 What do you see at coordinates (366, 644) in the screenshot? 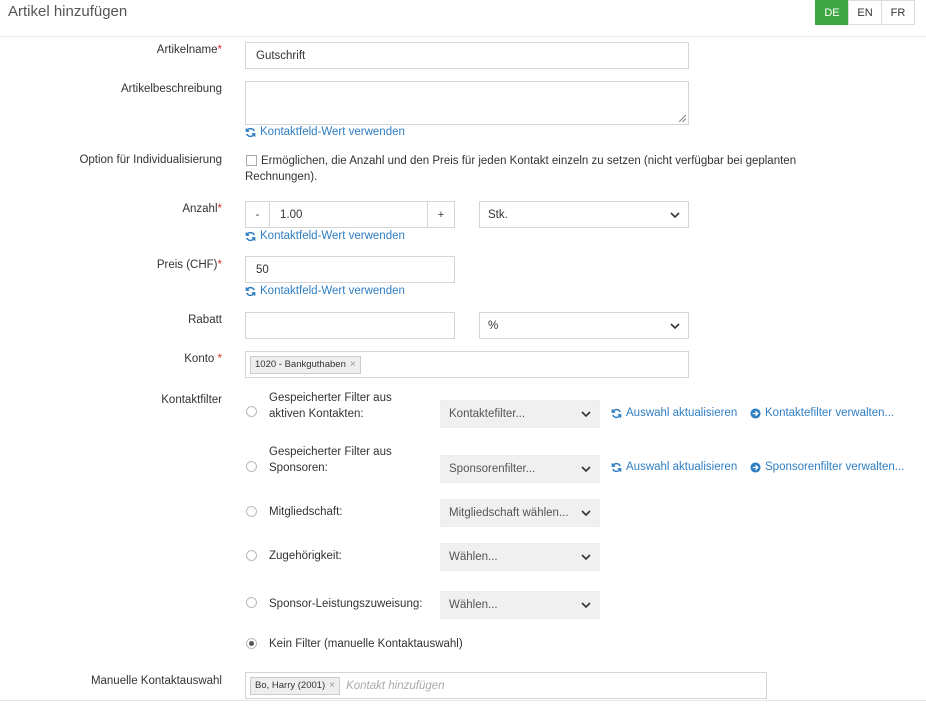
I see `filter-kein-filter-label: Kein Filter (manuelle Kontaktauswahl)` at bounding box center [366, 644].